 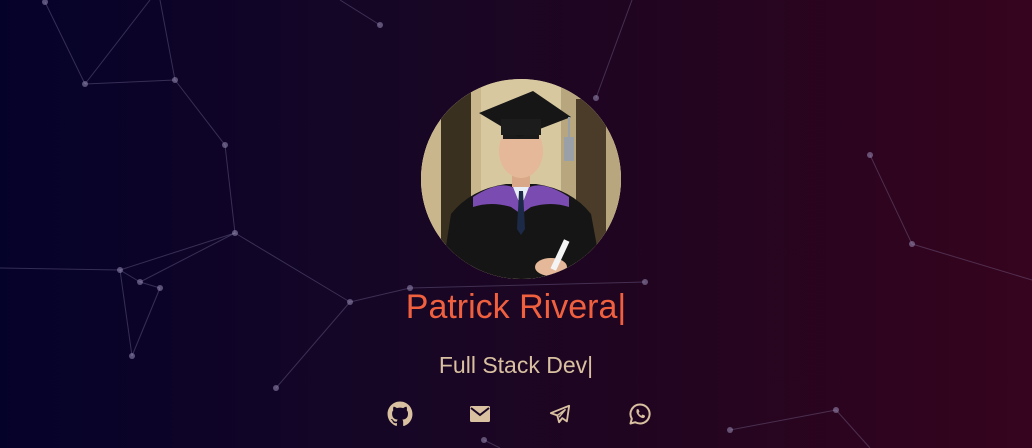 I want to click on profile-name-text: Patrick Rivera, so click(x=511, y=307).